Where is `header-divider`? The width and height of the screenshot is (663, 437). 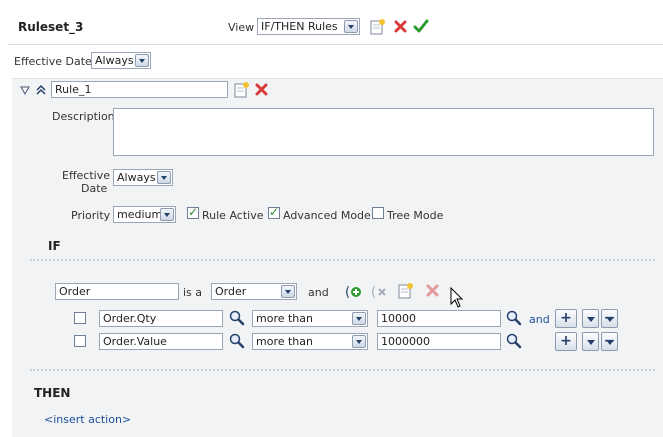
header-divider is located at coordinates (335, 44).